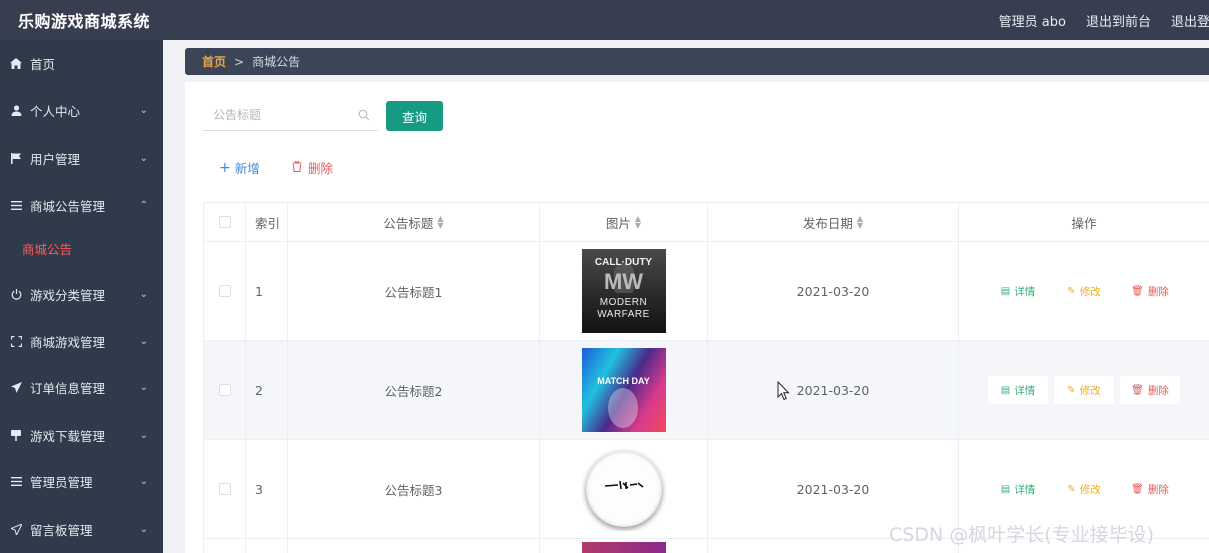  I want to click on sidebar-item-home: 首页, so click(81, 63).